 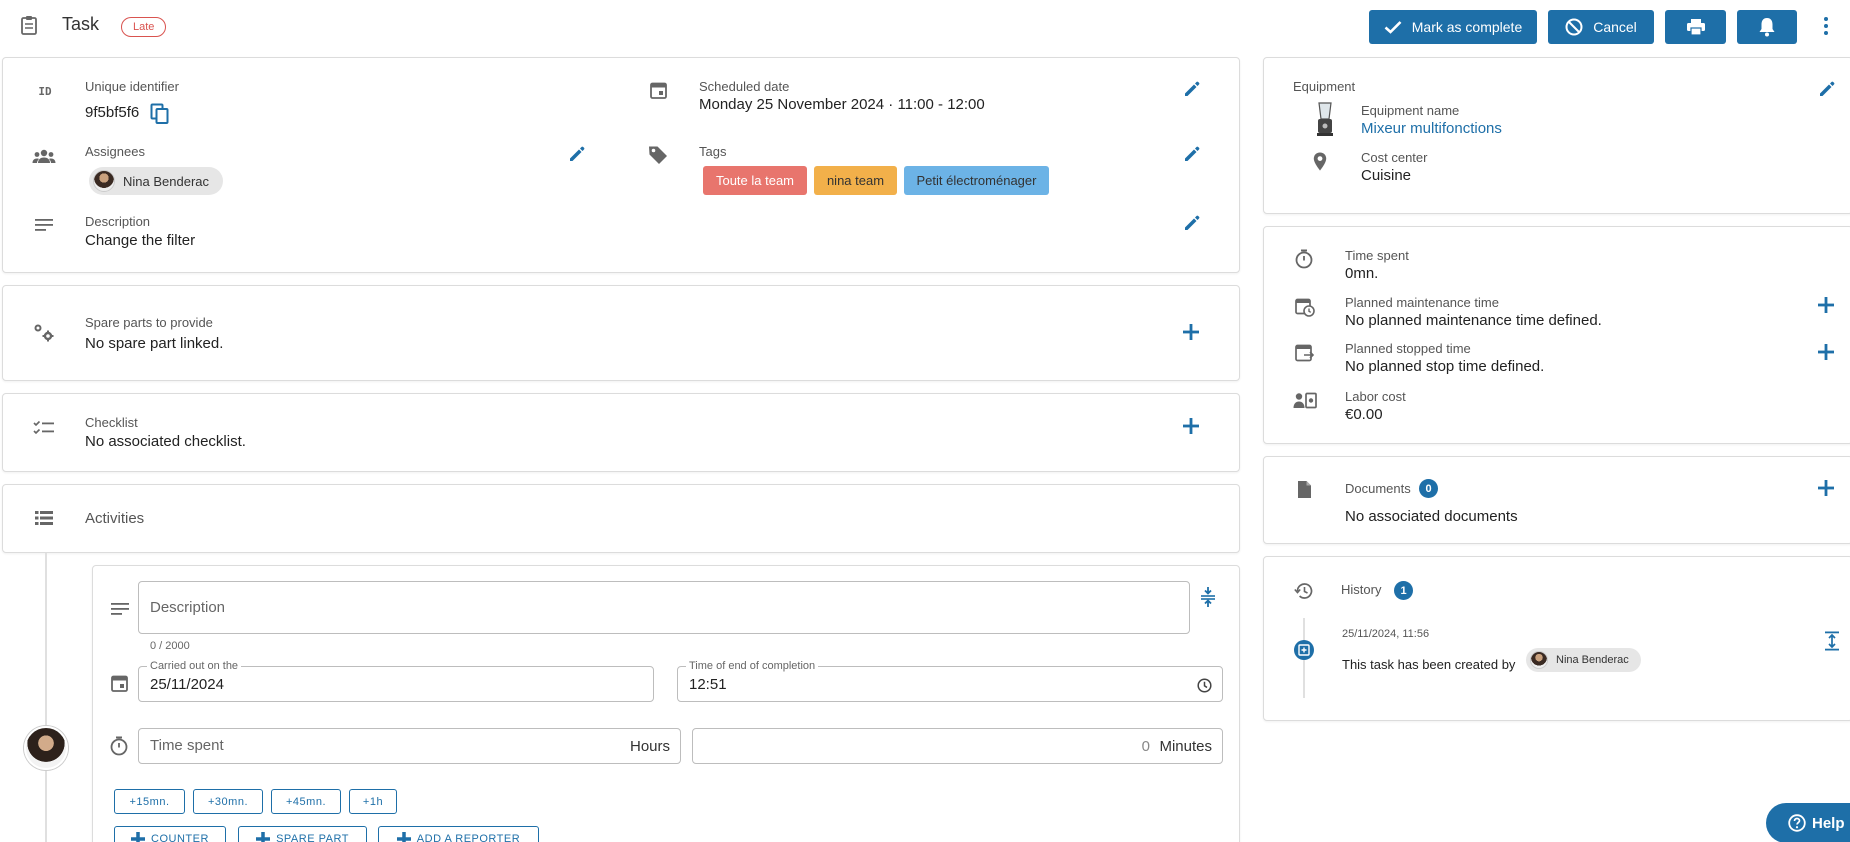 I want to click on planned-stopped-value: No planned stop time defined., so click(x=1445, y=366).